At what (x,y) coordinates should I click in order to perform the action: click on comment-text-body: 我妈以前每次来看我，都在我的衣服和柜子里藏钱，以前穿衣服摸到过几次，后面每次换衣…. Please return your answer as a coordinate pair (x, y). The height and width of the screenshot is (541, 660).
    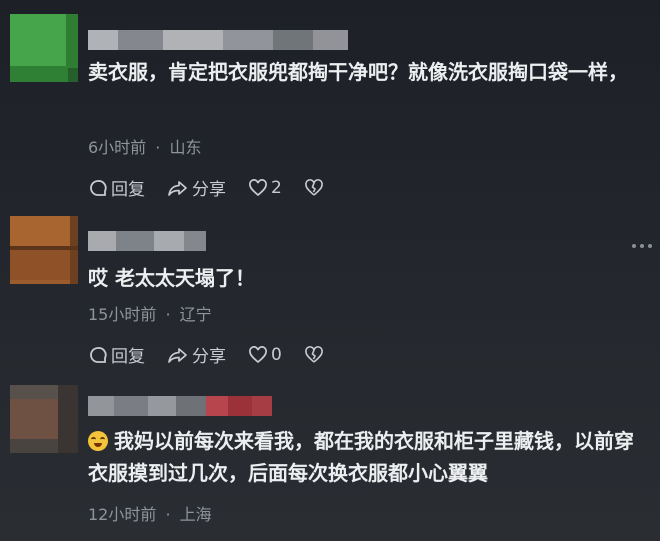
    Looking at the image, I should click on (361, 457).